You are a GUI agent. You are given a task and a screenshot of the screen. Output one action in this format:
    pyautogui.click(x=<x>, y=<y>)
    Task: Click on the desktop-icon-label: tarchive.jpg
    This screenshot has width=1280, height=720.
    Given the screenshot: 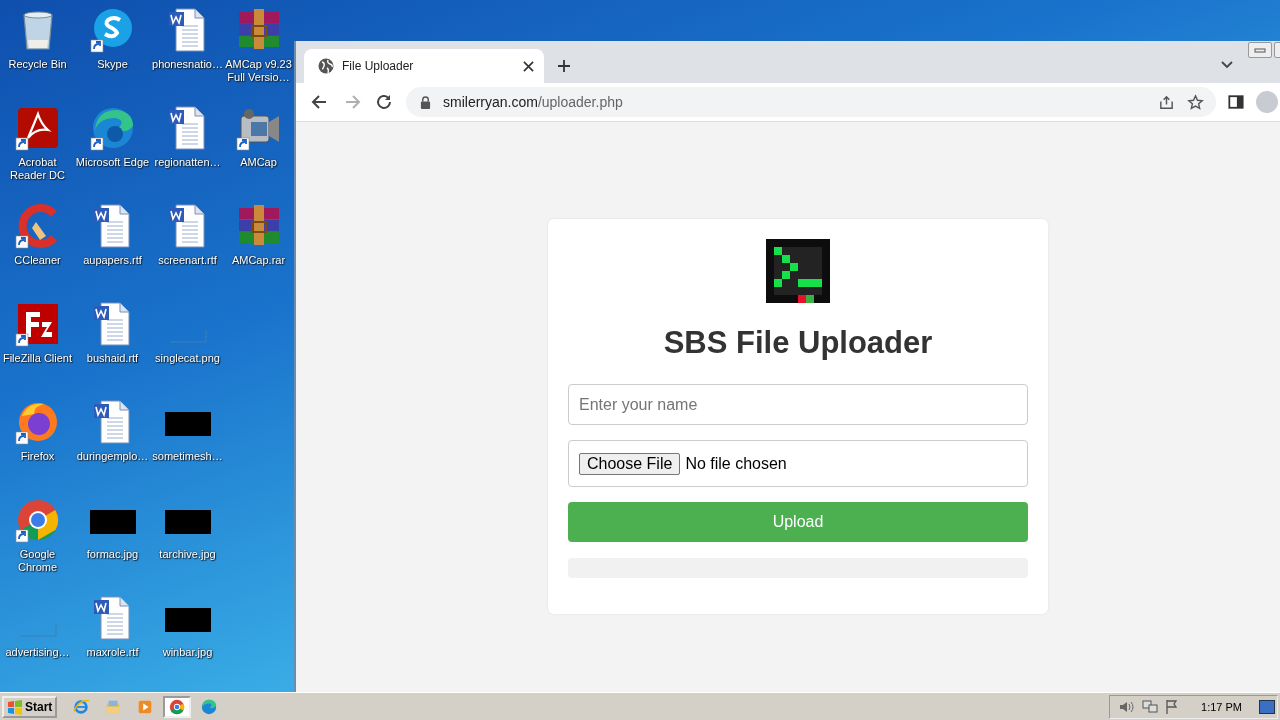 What is the action you would take?
    pyautogui.click(x=187, y=554)
    